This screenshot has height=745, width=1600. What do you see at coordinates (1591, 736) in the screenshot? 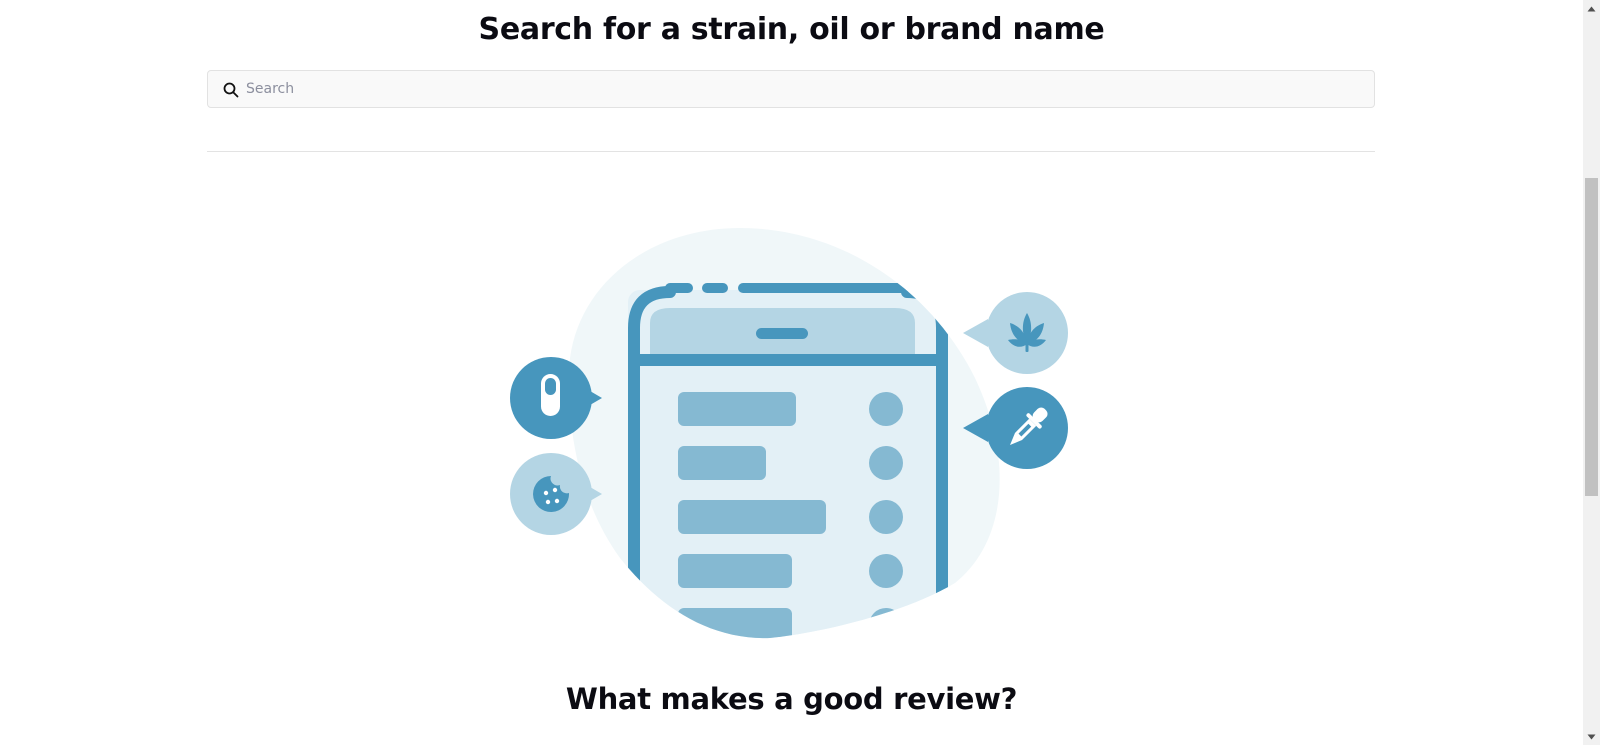
I see `scroll-down-arrow-icon` at bounding box center [1591, 736].